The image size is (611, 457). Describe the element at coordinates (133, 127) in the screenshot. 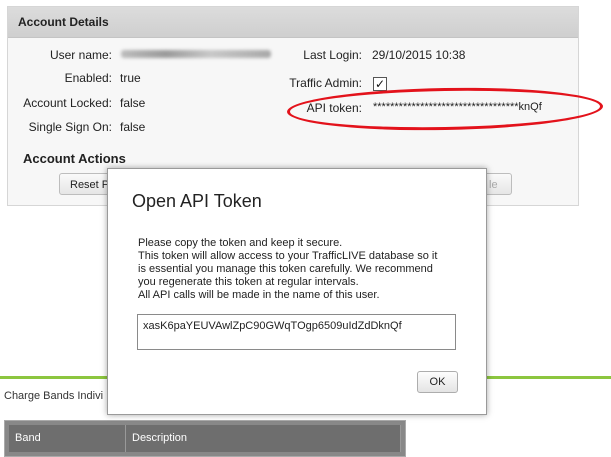

I see `single-sign-on-value: false` at that location.